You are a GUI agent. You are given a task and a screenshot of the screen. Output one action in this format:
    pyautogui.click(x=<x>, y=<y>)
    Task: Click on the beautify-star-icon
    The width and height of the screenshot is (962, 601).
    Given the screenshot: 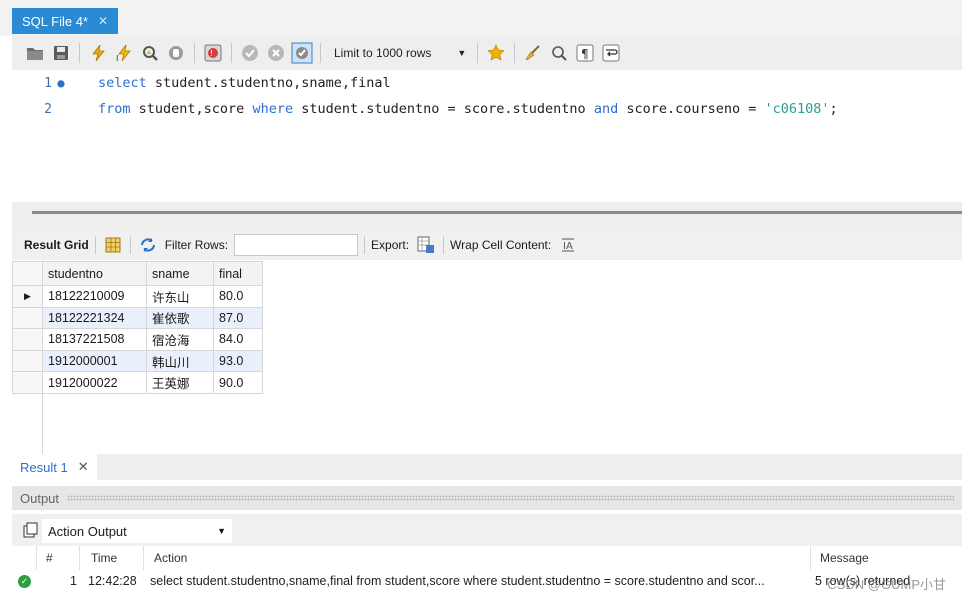 What is the action you would take?
    pyautogui.click(x=496, y=53)
    